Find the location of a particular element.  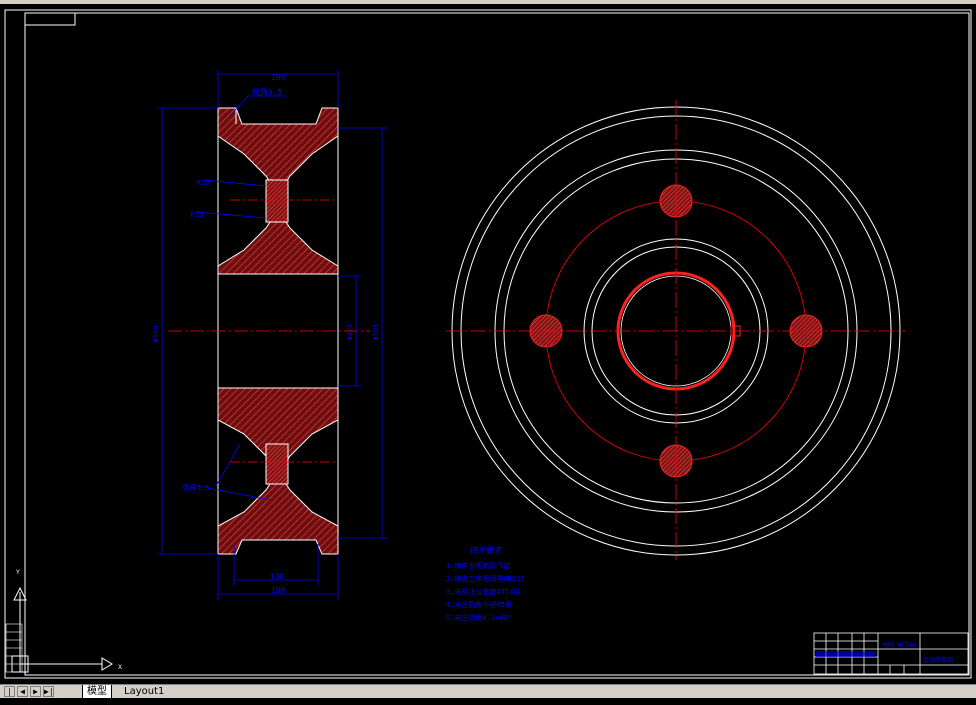

note-item-4: 4.未注圆角半径R5级 is located at coordinates (479, 604).